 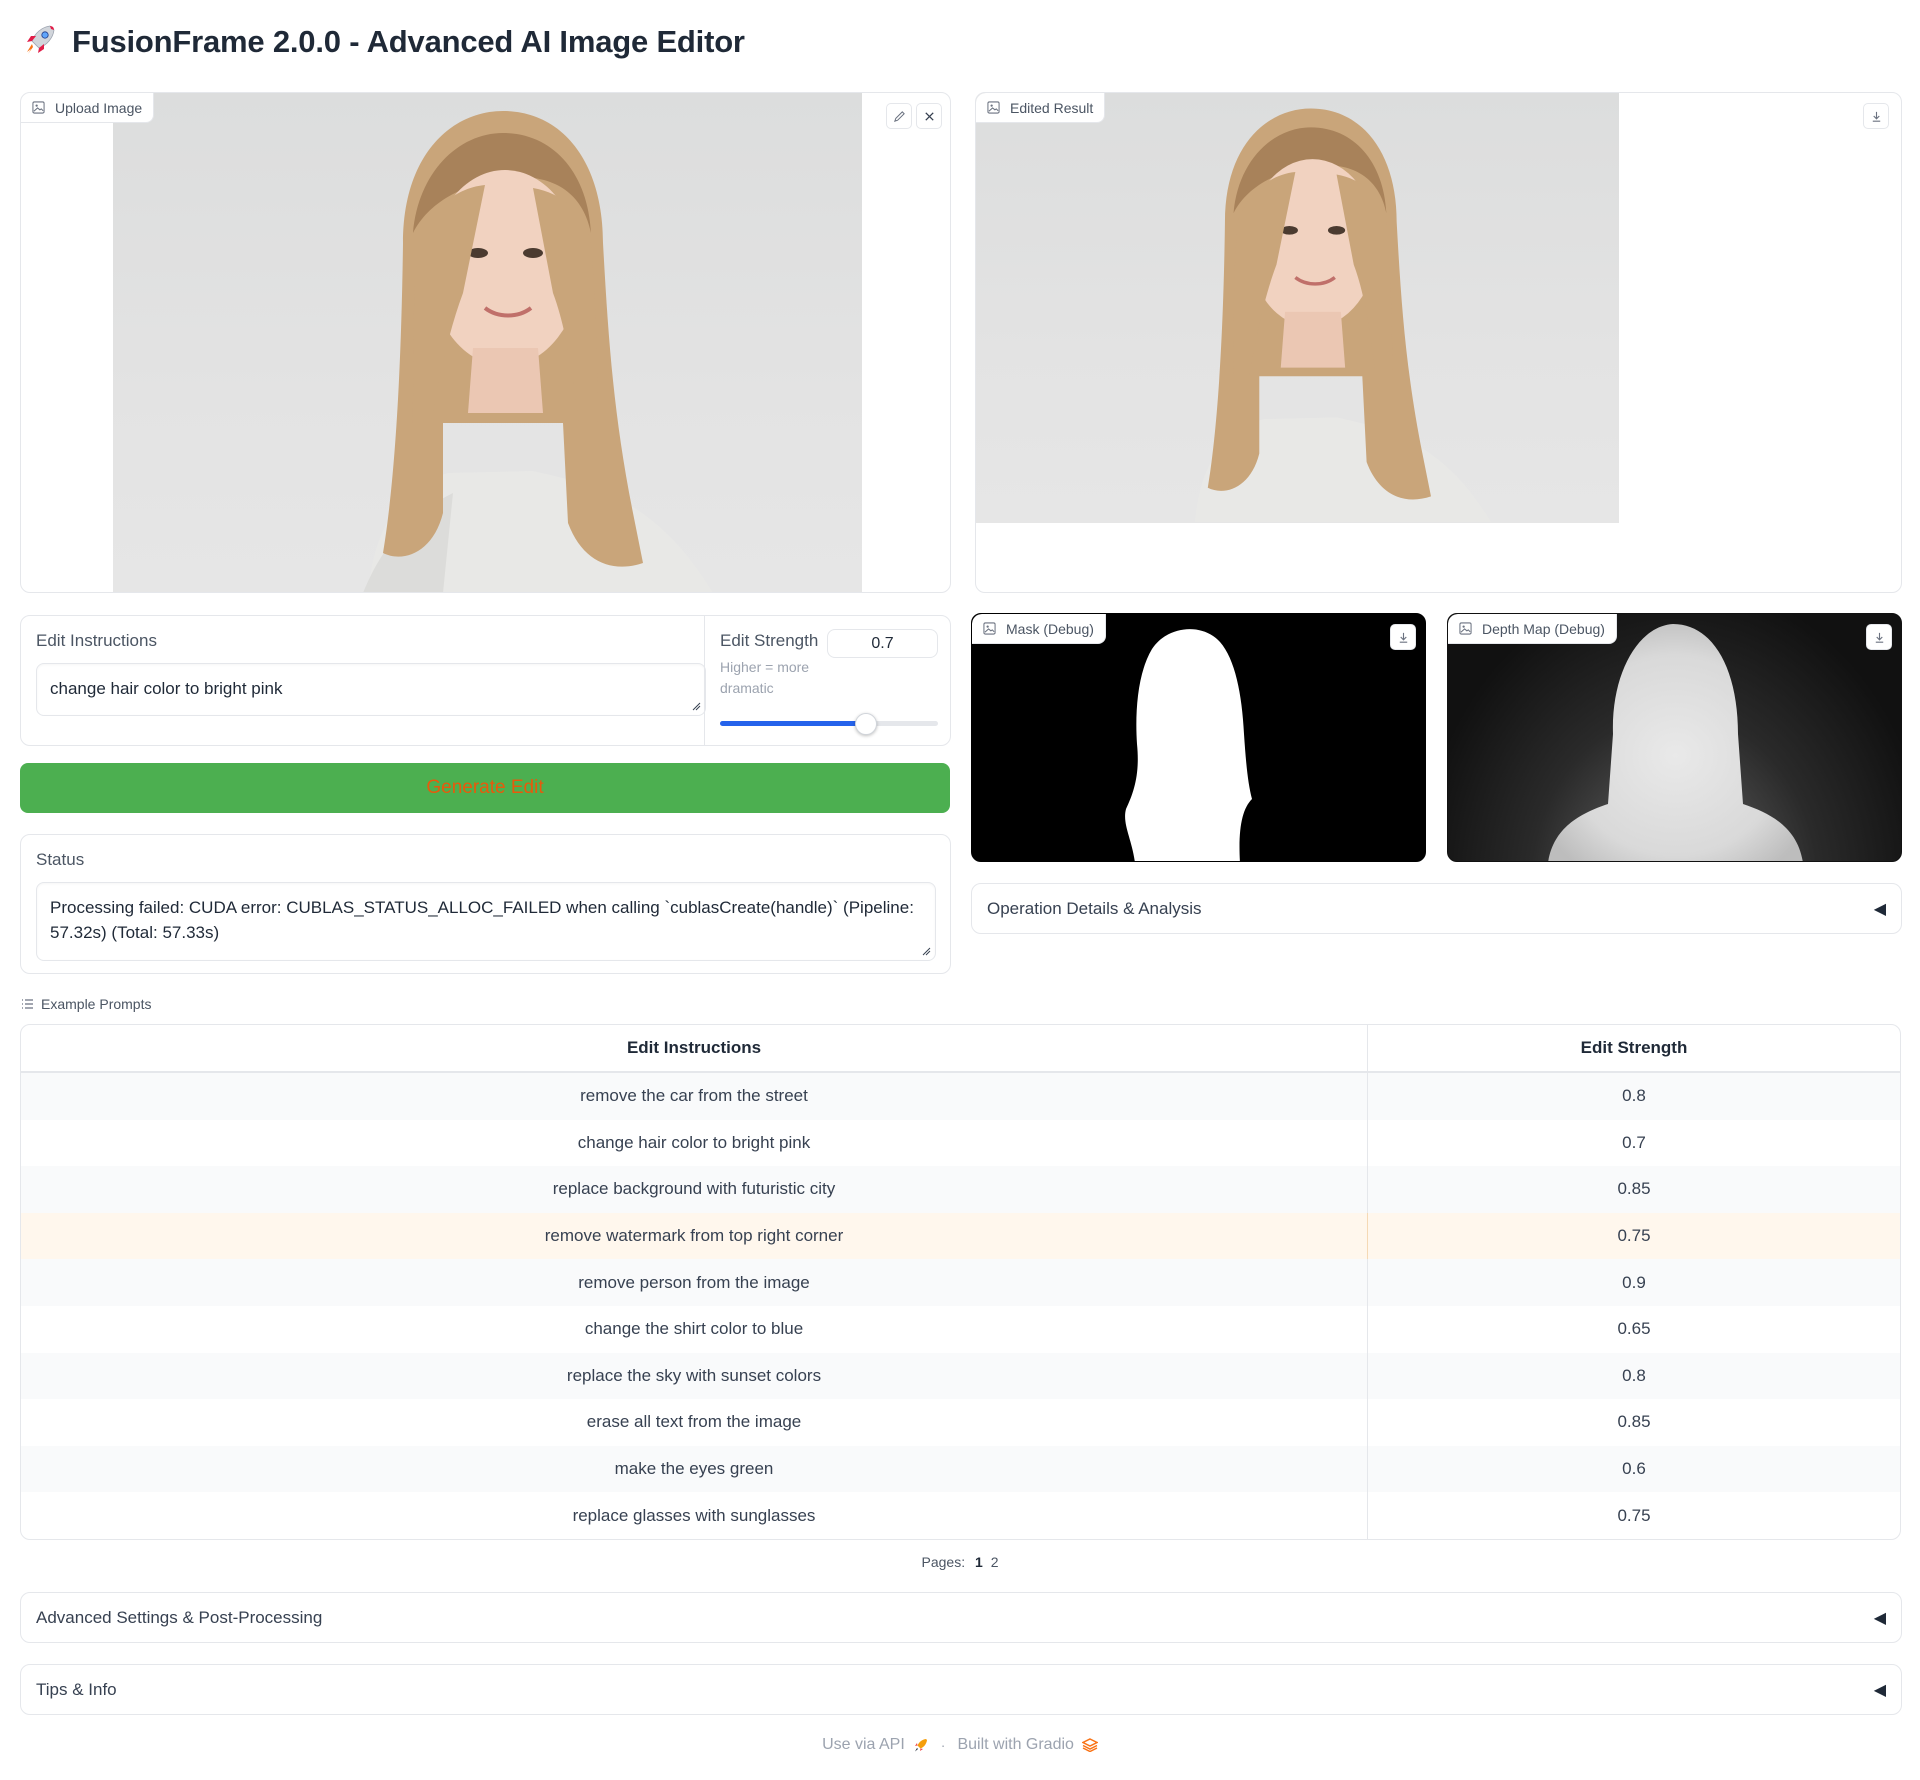 What do you see at coordinates (1027, 1745) in the screenshot?
I see `built-with-gradio-link: Built with Gradio` at bounding box center [1027, 1745].